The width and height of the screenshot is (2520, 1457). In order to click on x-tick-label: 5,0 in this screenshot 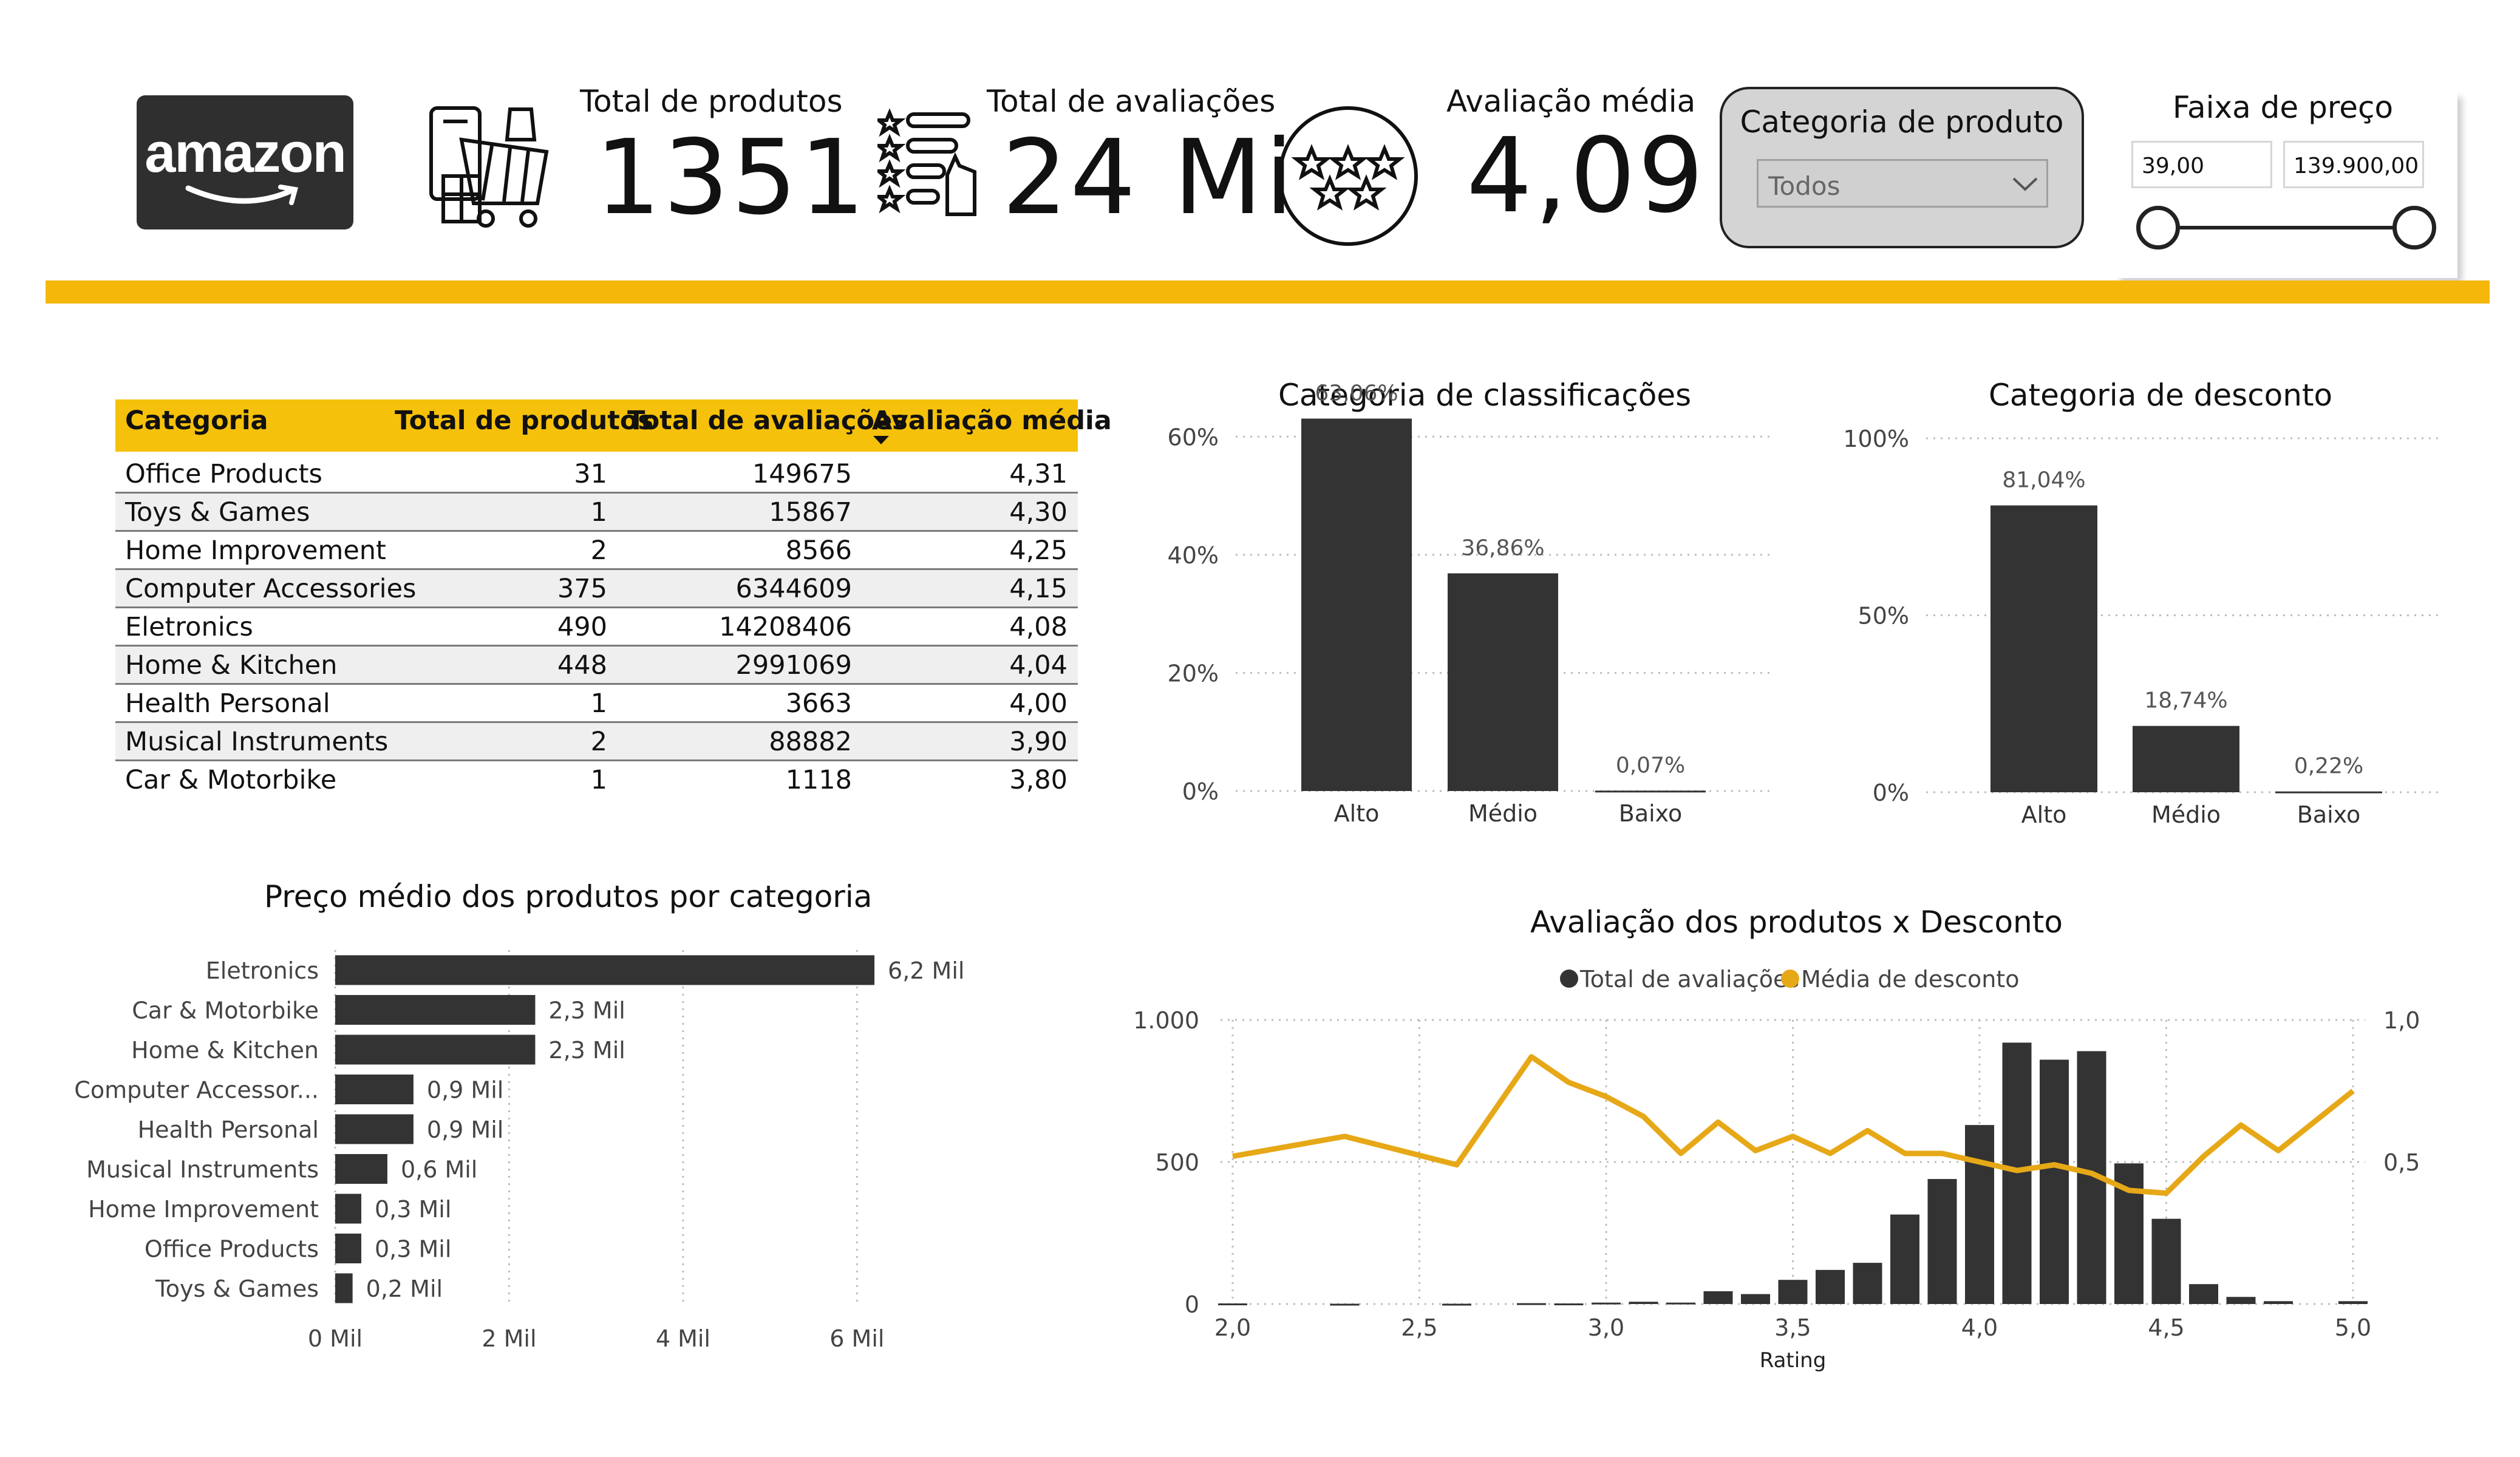, I will do `click(2353, 1327)`.